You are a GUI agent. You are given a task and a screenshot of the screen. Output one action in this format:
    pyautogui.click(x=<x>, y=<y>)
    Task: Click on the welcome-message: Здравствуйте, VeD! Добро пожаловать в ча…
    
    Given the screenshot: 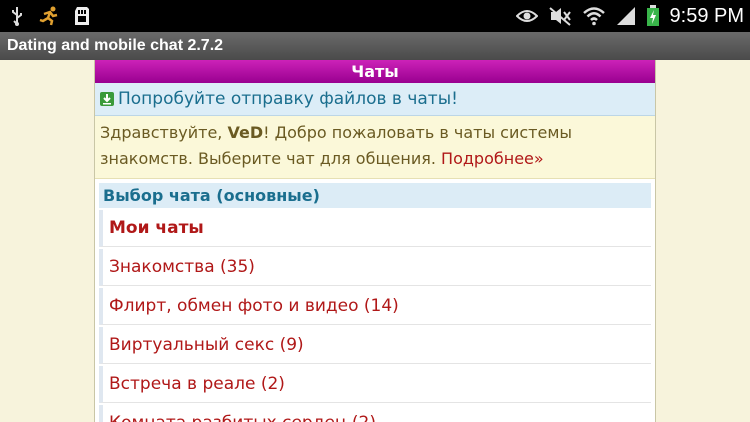 What is the action you would take?
    pyautogui.click(x=375, y=147)
    